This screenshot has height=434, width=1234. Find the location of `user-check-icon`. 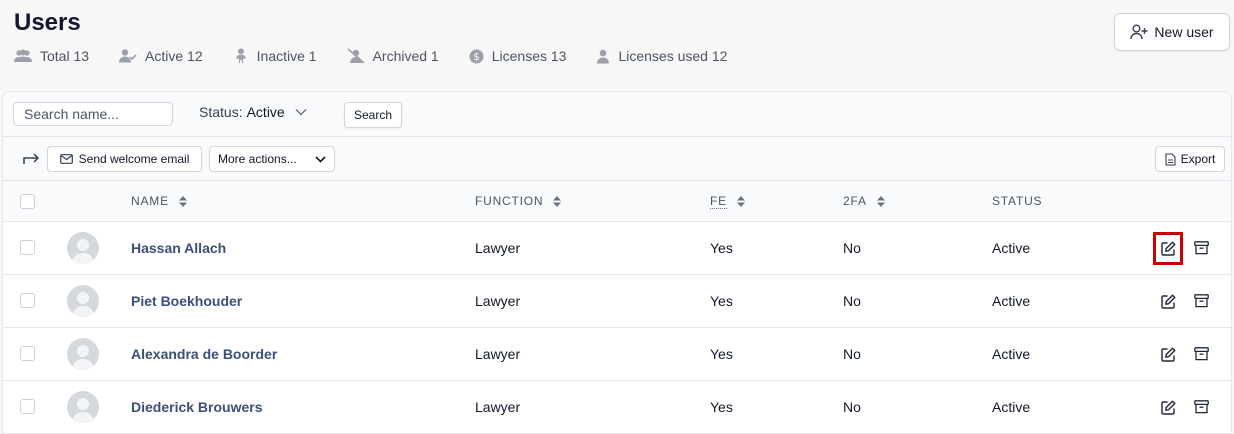

user-check-icon is located at coordinates (128, 56).